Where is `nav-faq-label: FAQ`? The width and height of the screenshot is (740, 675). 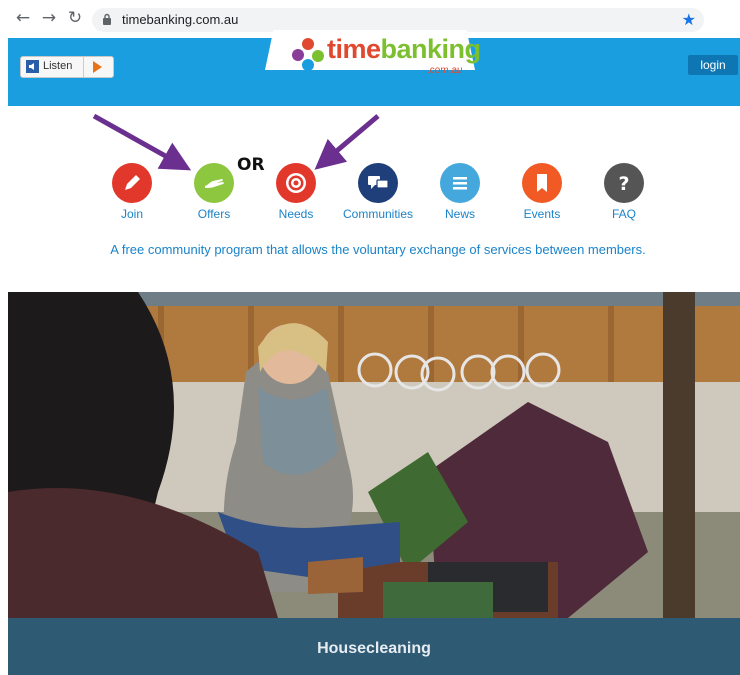 nav-faq-label: FAQ is located at coordinates (623, 214).